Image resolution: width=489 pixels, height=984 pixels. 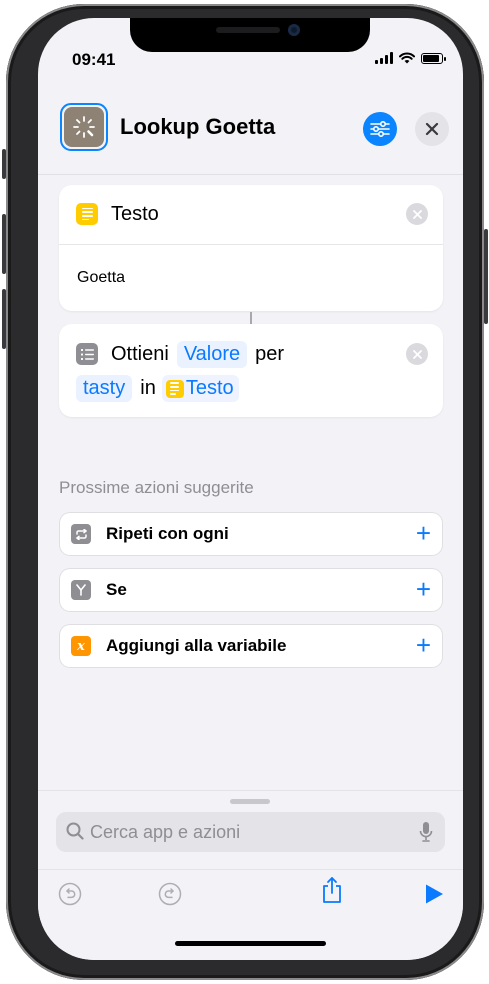 I want to click on redo-icon, so click(x=170, y=894).